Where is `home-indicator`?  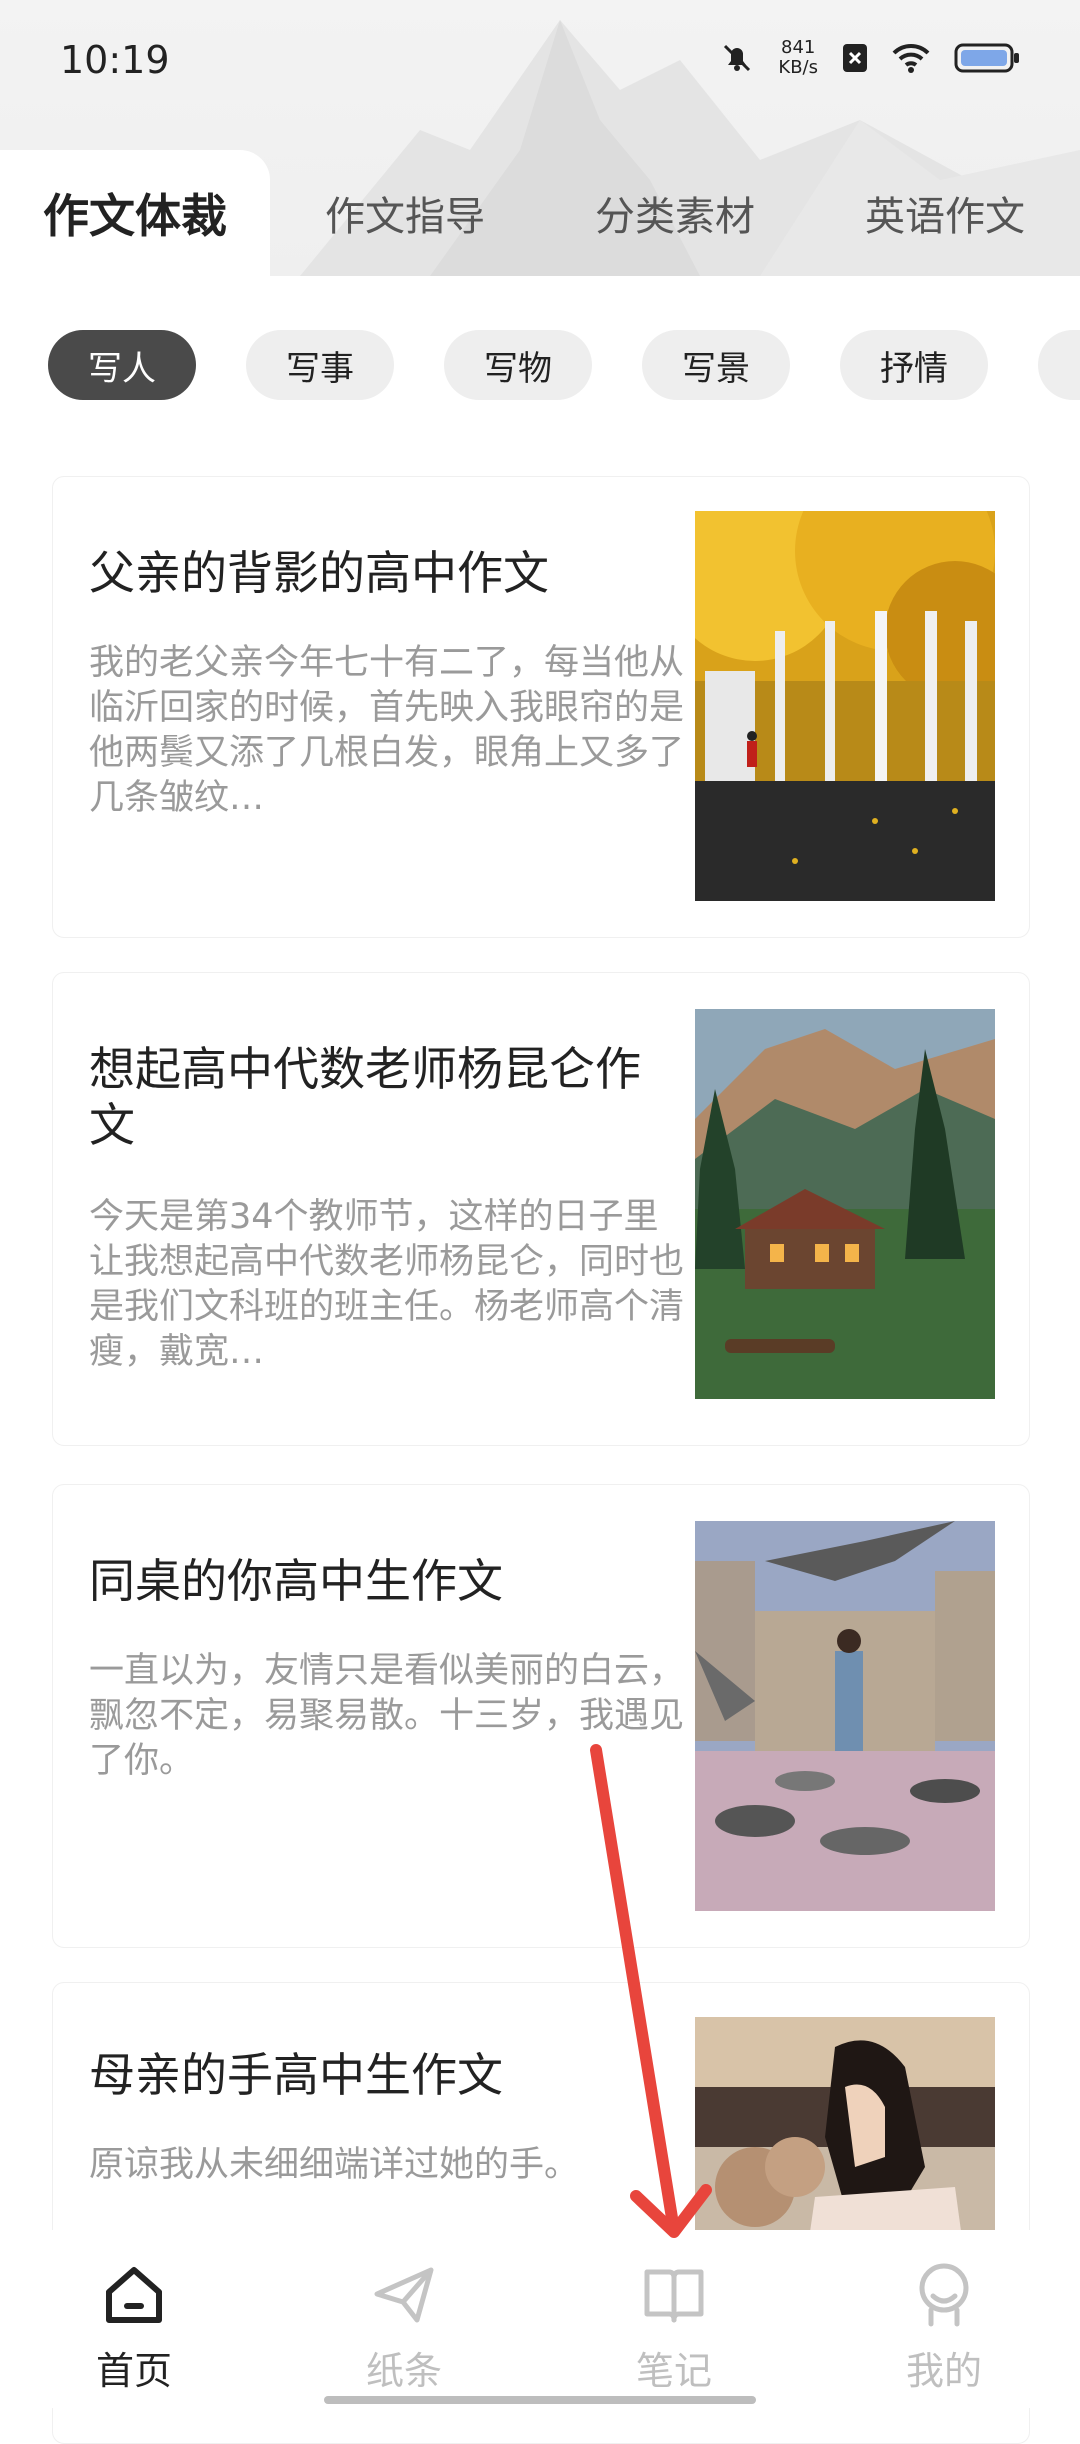
home-indicator is located at coordinates (540, 2400).